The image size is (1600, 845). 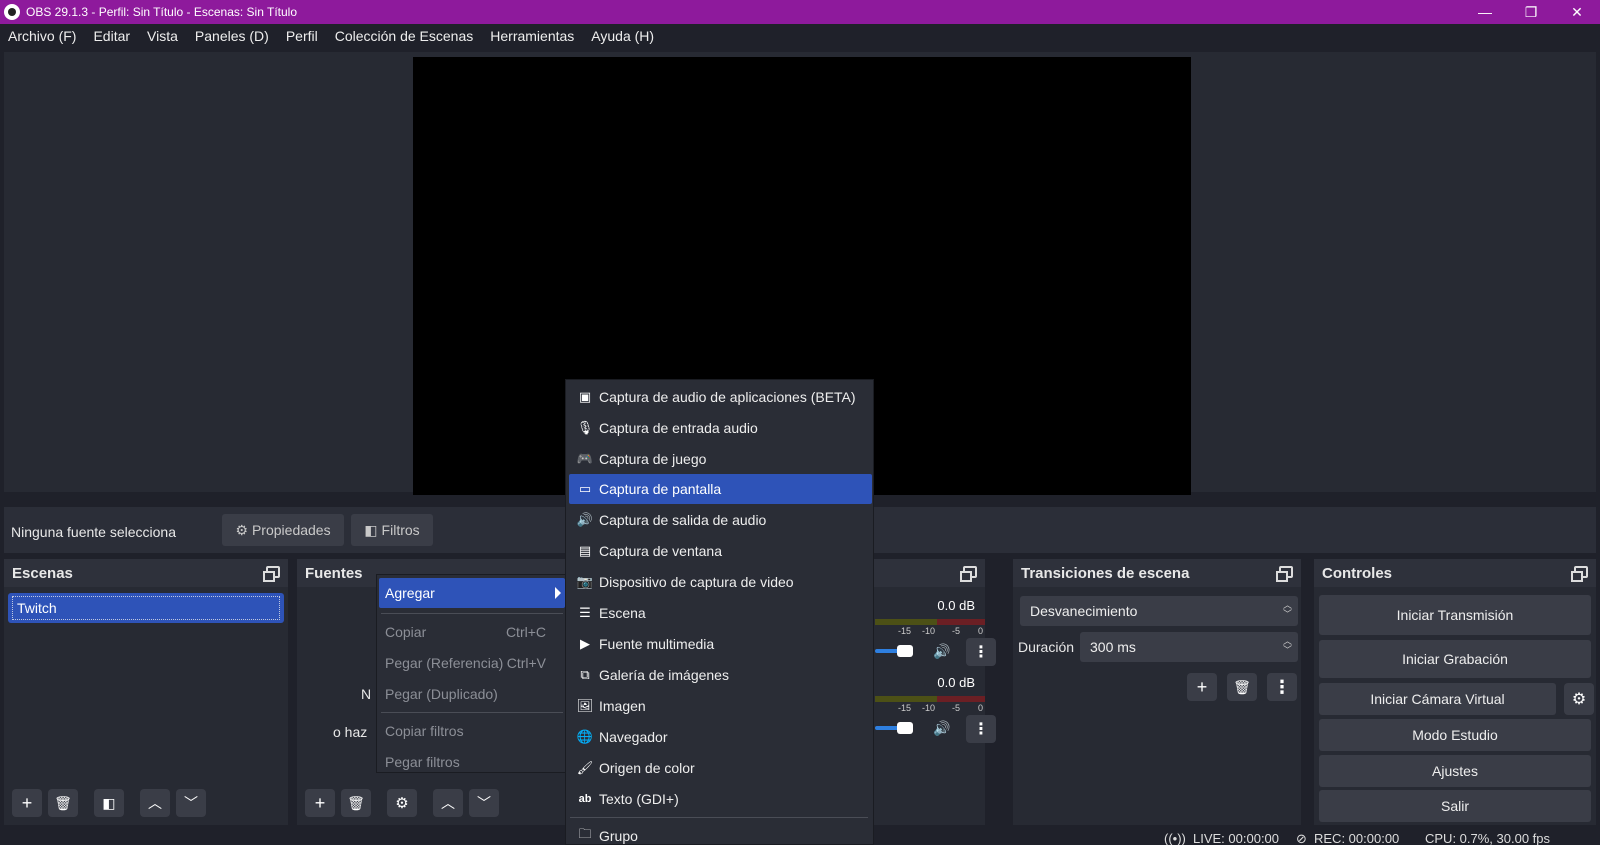 I want to click on start-streaming-button: Iniciar Transmisión, so click(x=1455, y=615).